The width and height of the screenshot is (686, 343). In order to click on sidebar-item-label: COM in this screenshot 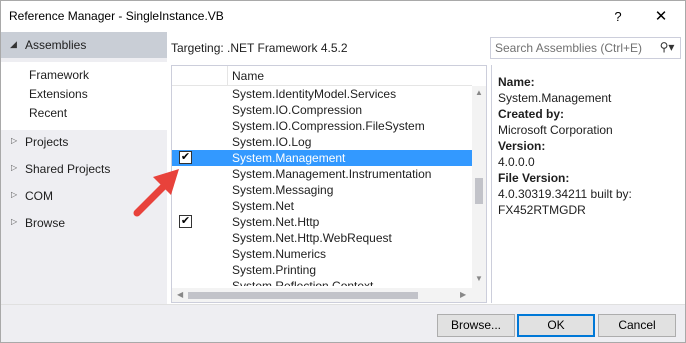, I will do `click(39, 196)`.